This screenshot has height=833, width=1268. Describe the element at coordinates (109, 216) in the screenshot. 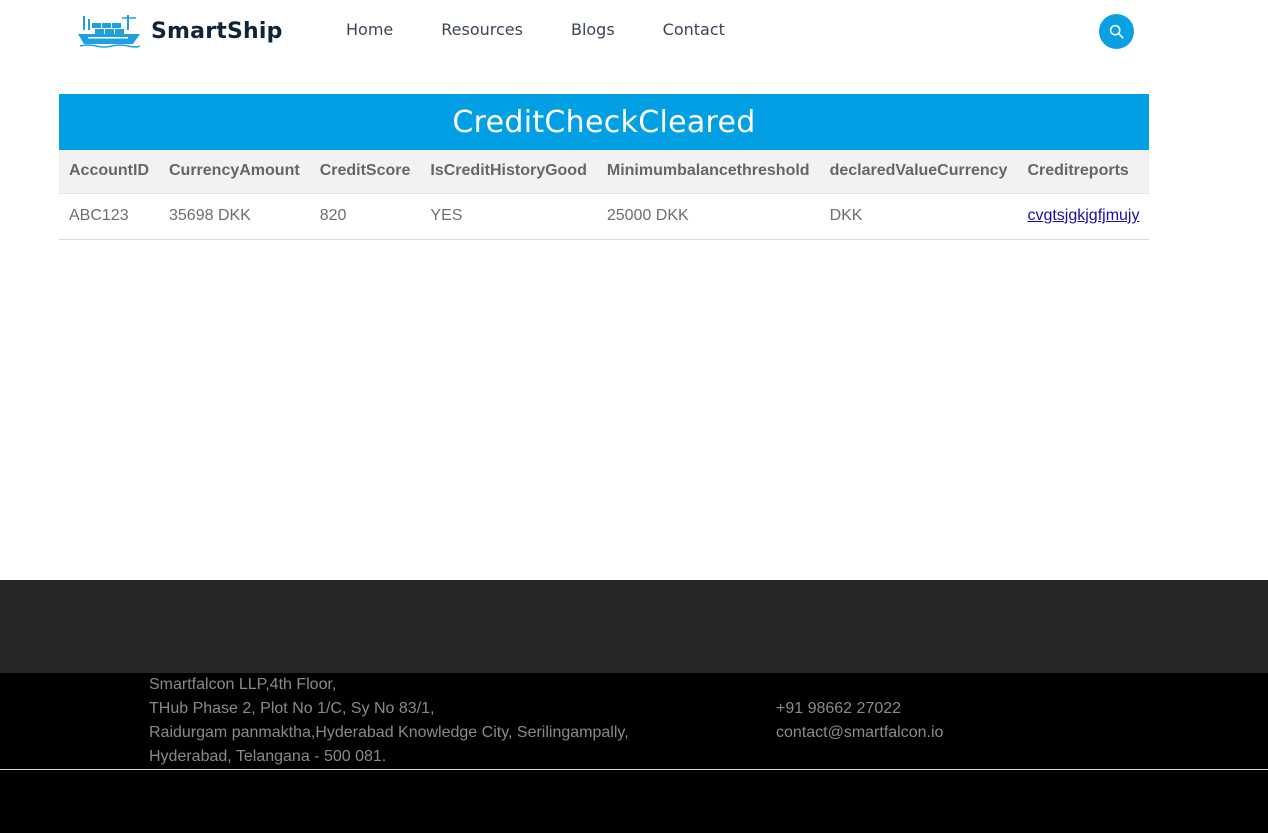

I see `cell-accountid: ABC123` at that location.